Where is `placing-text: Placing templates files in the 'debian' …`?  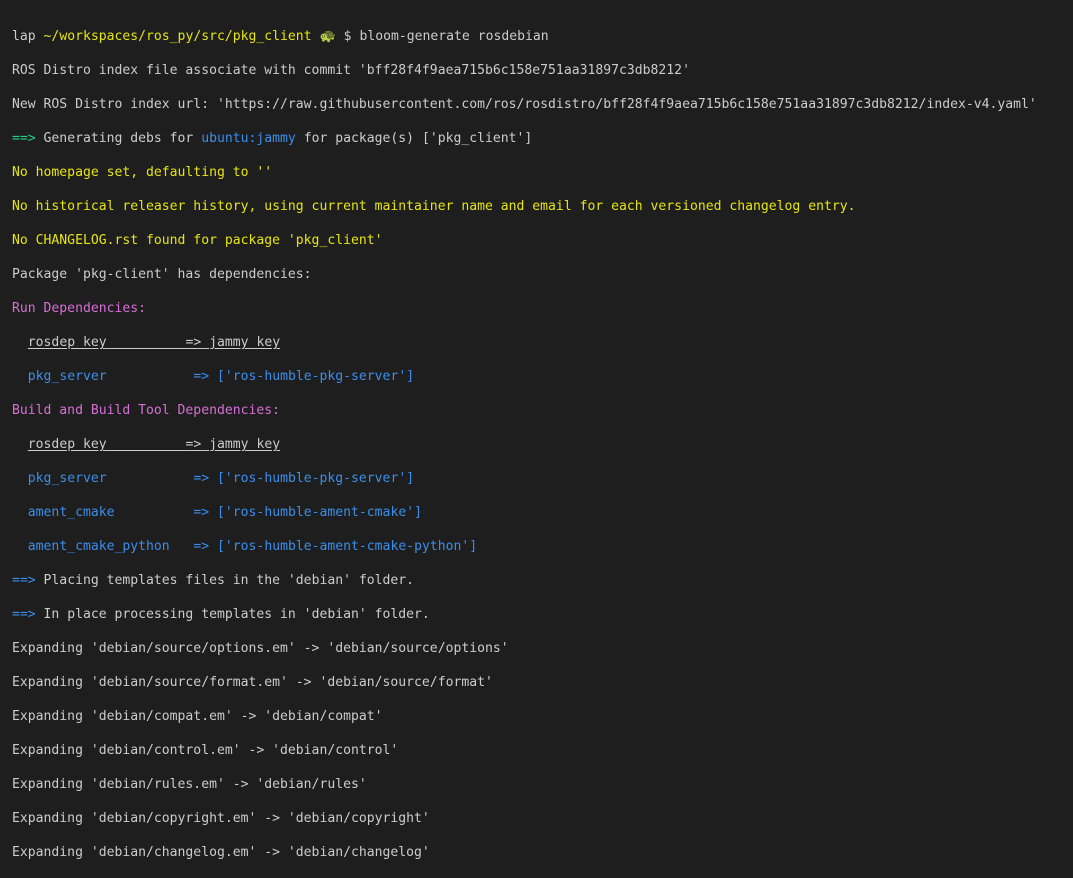
placing-text: Placing templates files in the 'debian' … is located at coordinates (225, 580).